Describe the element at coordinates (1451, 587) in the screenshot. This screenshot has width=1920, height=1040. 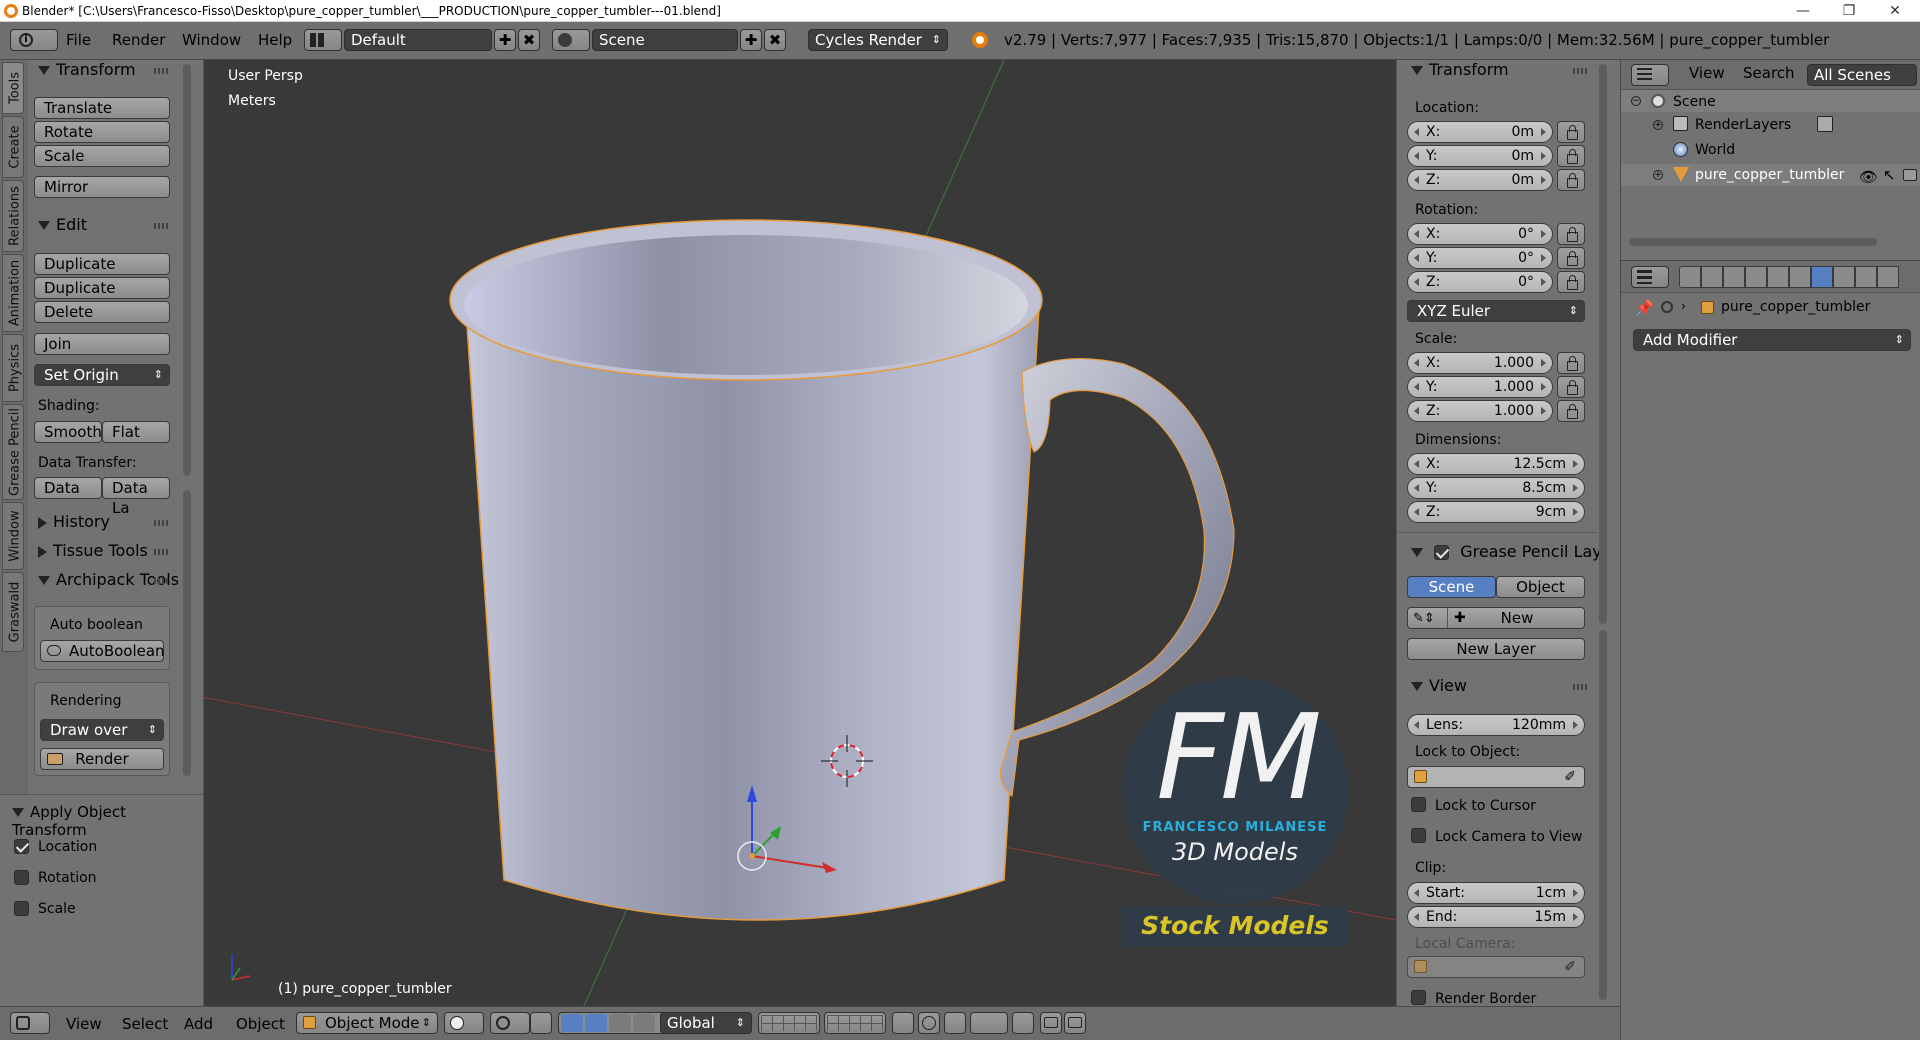
I see `grease-scene-button: Scene` at that location.